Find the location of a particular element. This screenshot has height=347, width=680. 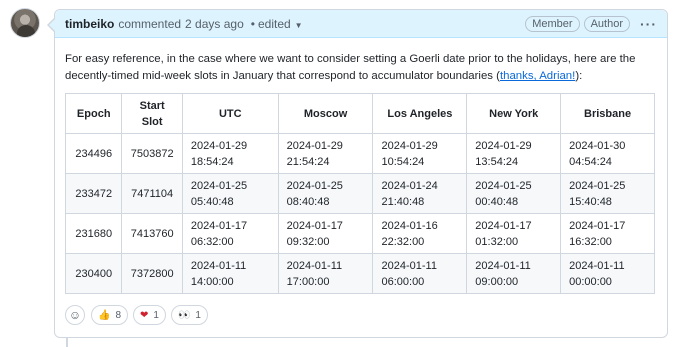

cell-epoch: 231680 is located at coordinates (93, 233).